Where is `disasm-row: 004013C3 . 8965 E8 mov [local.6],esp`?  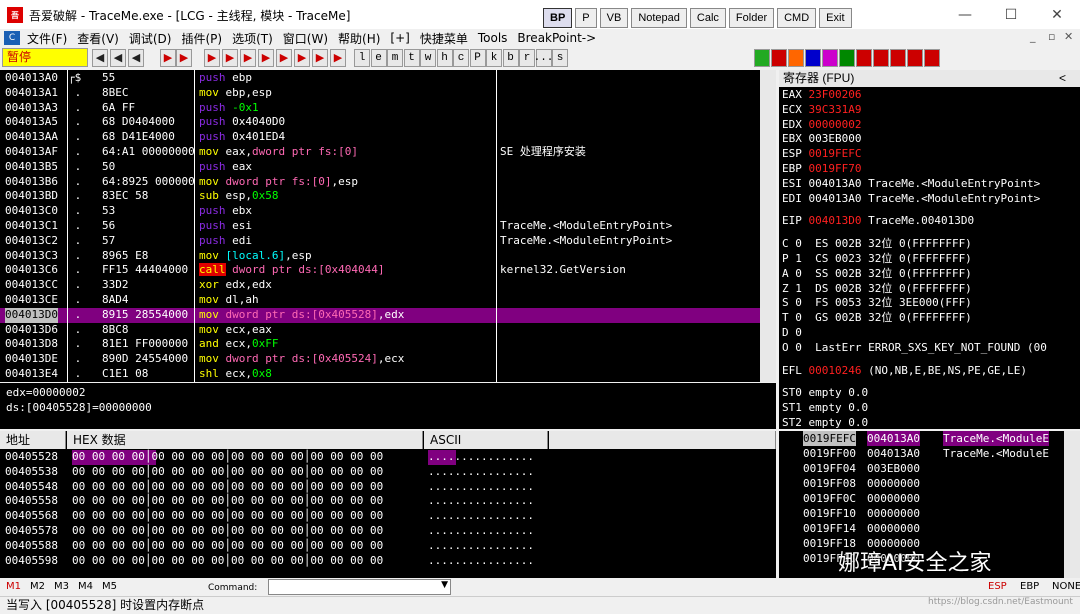
disasm-row: 004013C3 . 8965 E8 mov [local.6],esp is located at coordinates (388, 256).